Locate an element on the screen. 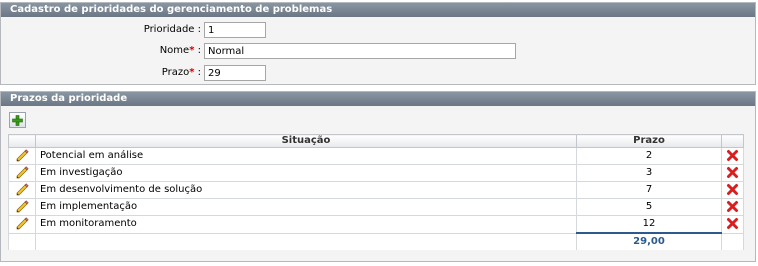 This screenshot has width=758, height=266. nome-label-wrap: Nome* : is located at coordinates (101, 51).